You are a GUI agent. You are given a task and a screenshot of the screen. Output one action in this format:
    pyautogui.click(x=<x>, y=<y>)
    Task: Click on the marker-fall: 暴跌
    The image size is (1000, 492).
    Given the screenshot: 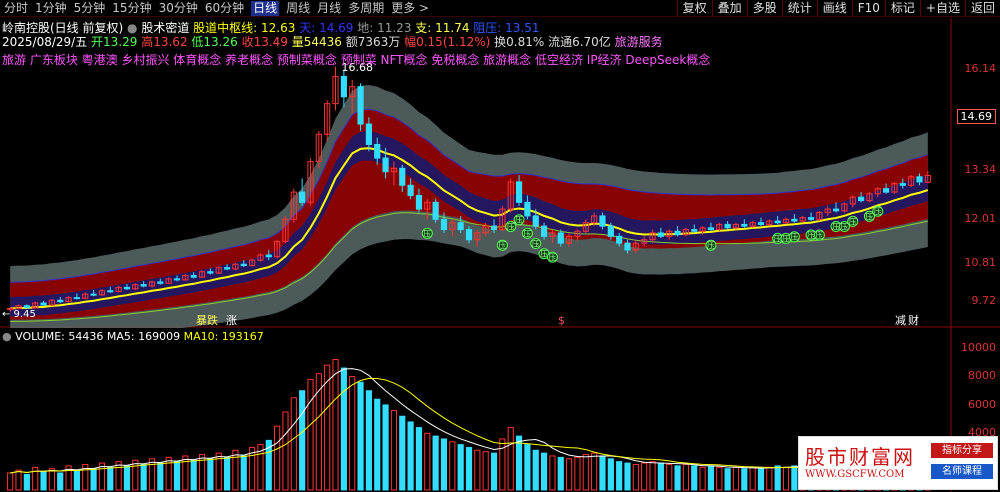 What is the action you would take?
    pyautogui.click(x=207, y=320)
    